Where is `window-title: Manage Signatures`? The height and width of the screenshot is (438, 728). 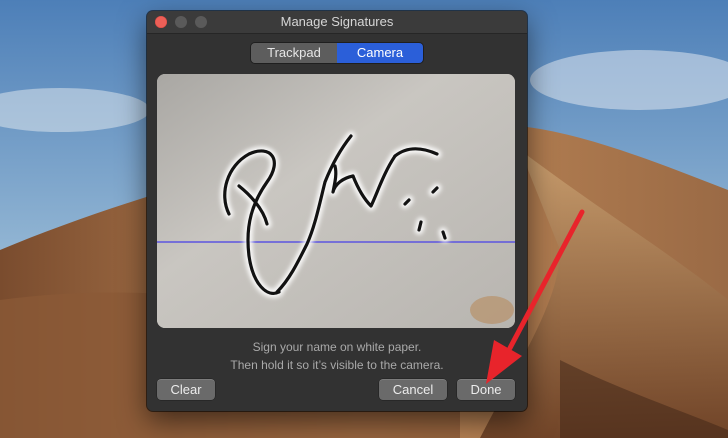
window-title: Manage Signatures is located at coordinates (337, 21).